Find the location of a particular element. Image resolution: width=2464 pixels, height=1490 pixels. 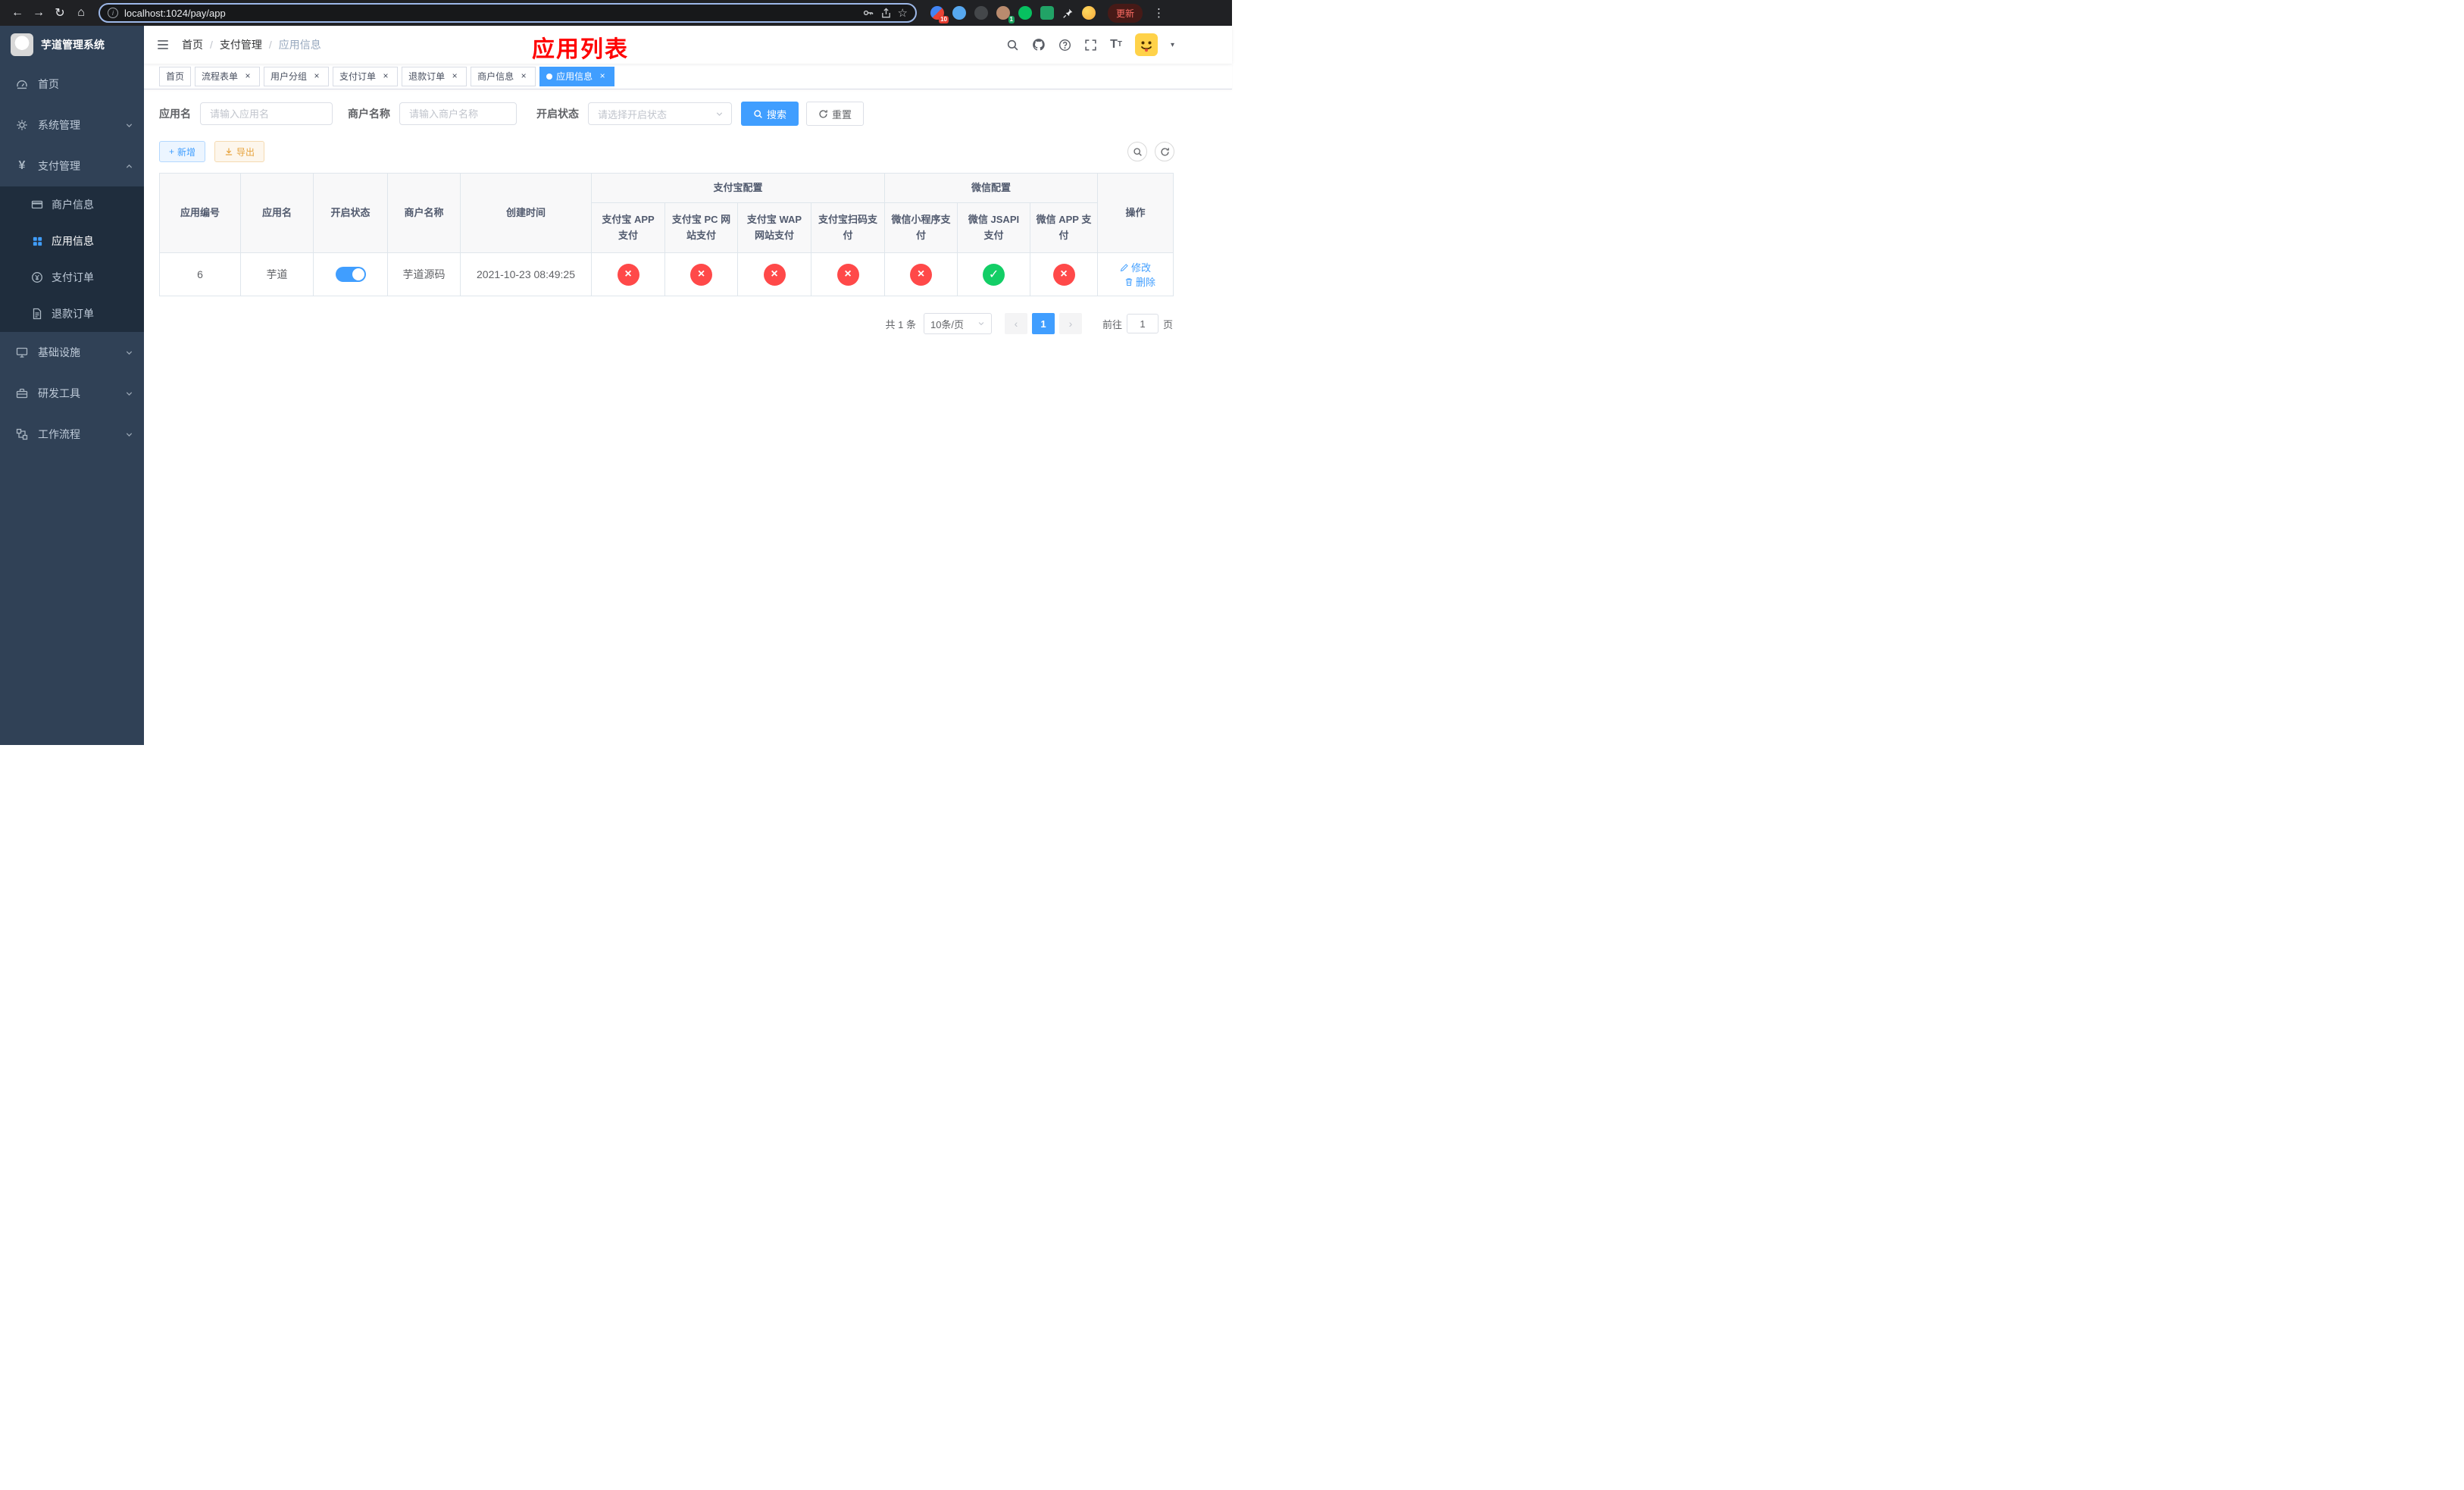

alipay-qr-status-icon: × is located at coordinates (847, 275).